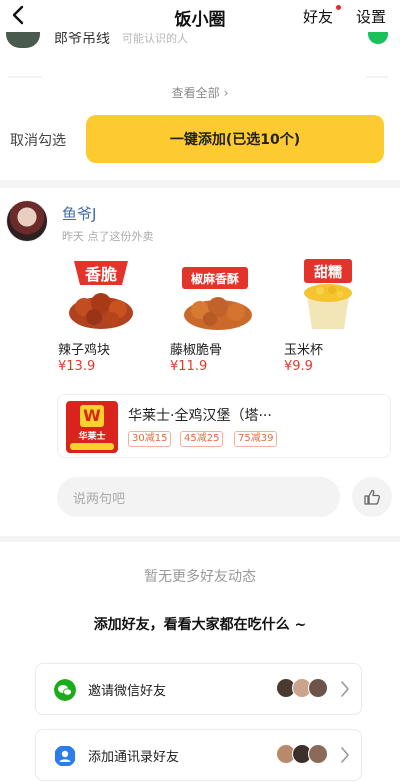 The height and width of the screenshot is (783, 400). What do you see at coordinates (195, 93) in the screenshot?
I see `view-all-label: 查看全部` at bounding box center [195, 93].